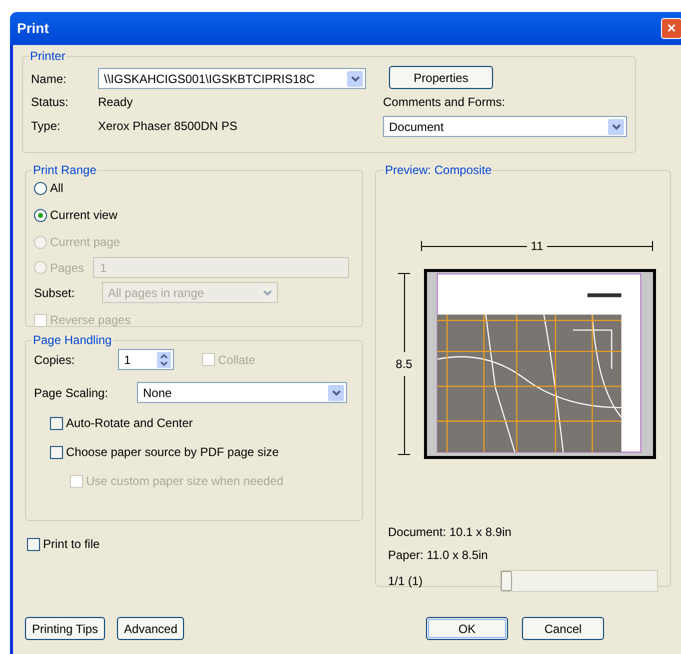  What do you see at coordinates (168, 126) in the screenshot?
I see `printer-type: Xerox Phaser 8500DN PS` at bounding box center [168, 126].